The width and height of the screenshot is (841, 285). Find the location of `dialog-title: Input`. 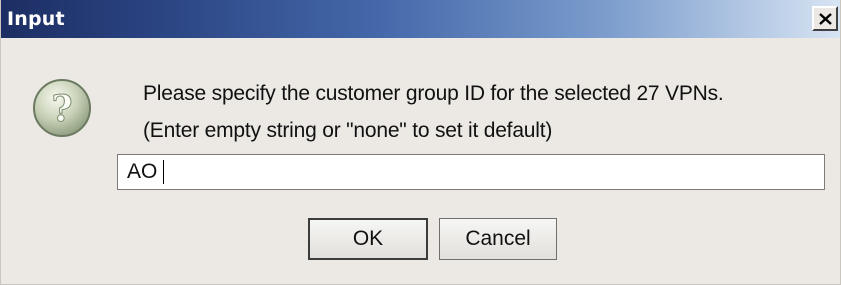

dialog-title: Input is located at coordinates (36, 19).